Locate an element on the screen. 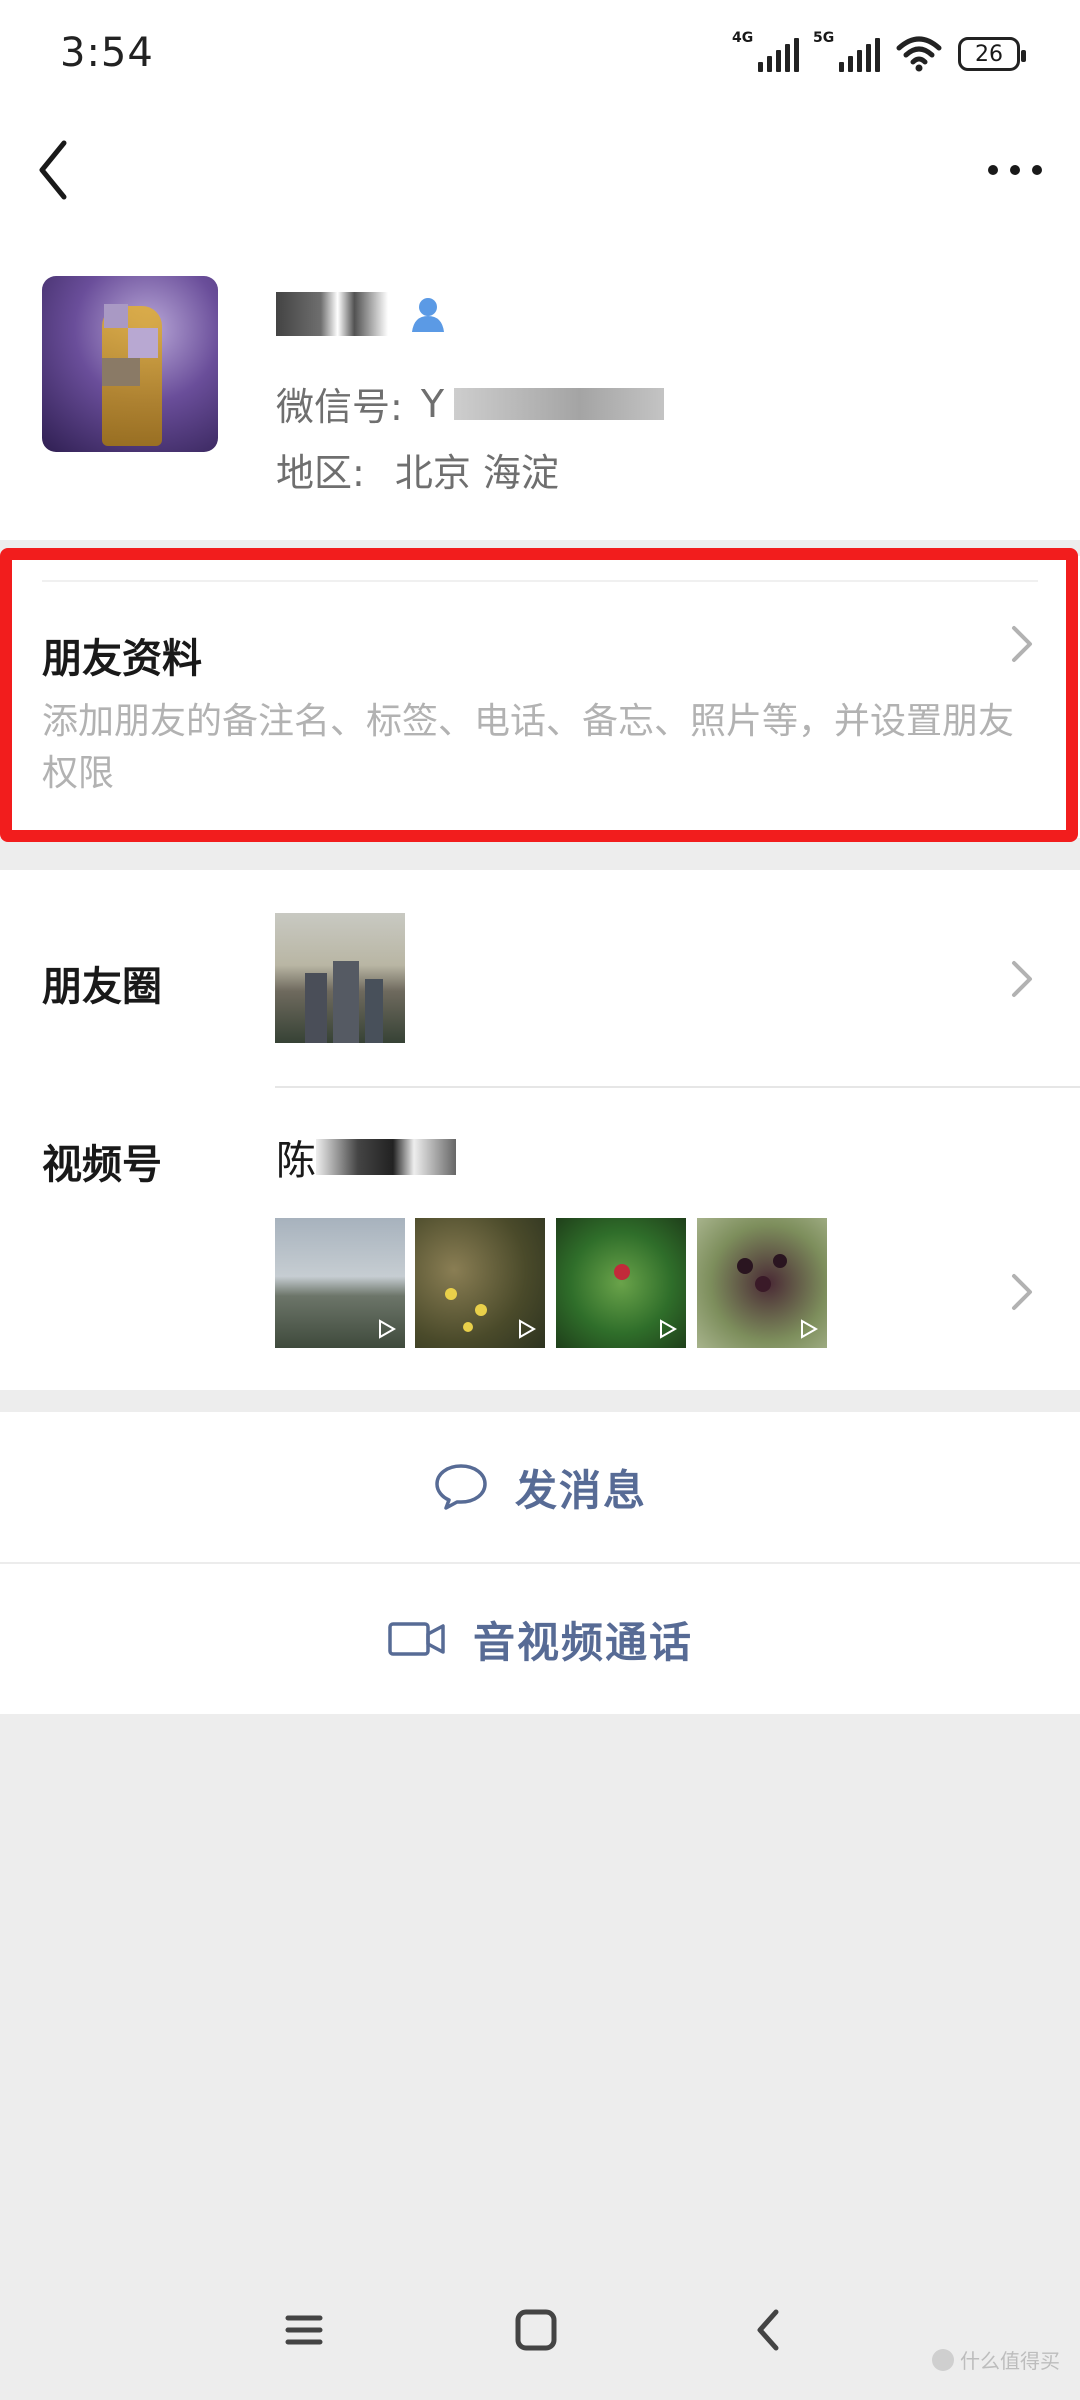 The height and width of the screenshot is (2400, 1080). chevron-right-icon is located at coordinates (1022, 644).